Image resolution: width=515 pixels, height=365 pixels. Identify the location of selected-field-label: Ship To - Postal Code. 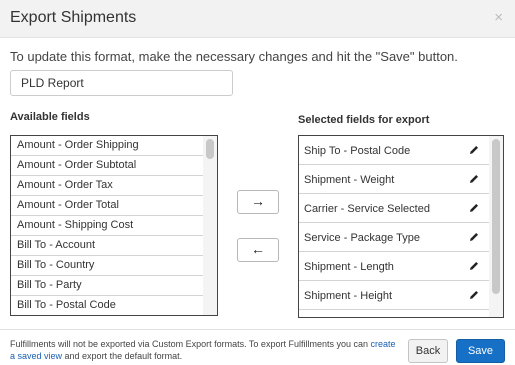
(357, 151).